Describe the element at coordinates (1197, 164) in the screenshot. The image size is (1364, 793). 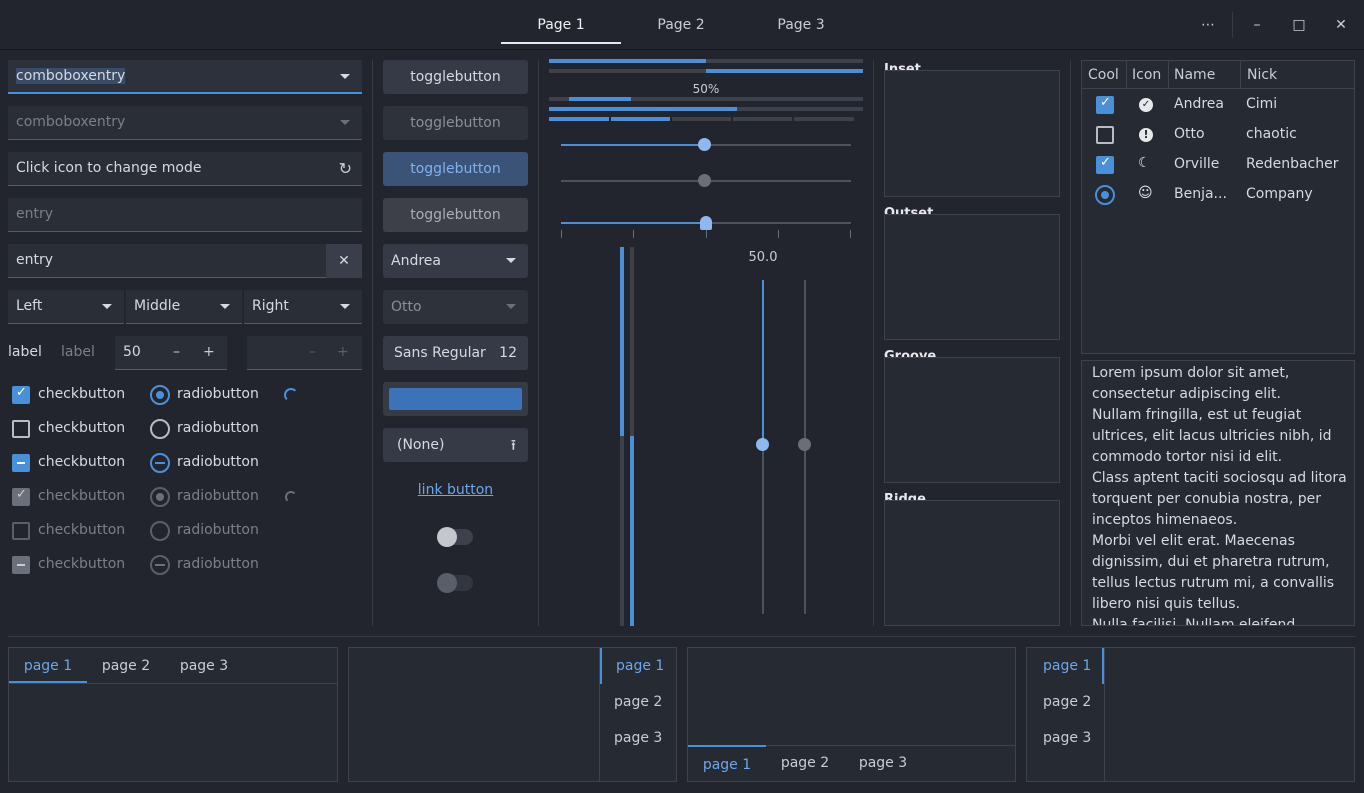
I see `tree-cell-name: Orville` at that location.